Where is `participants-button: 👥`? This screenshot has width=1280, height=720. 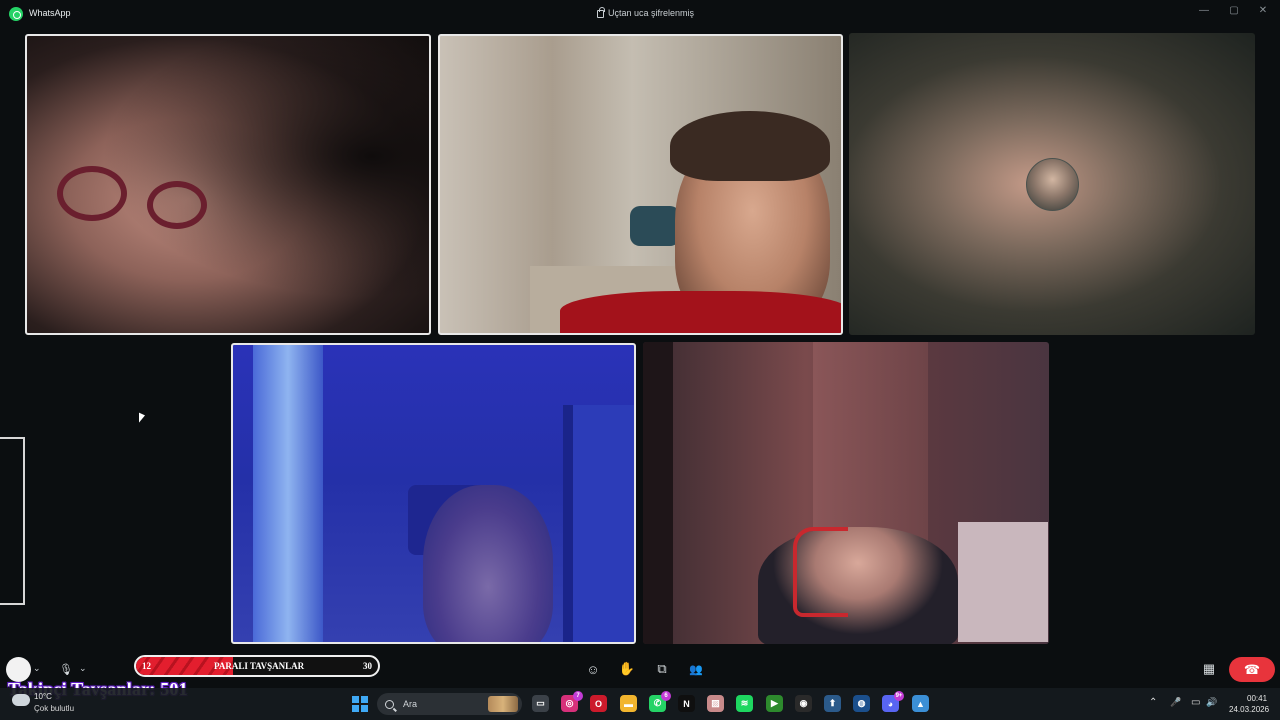
participants-button: 👥 is located at coordinates (696, 669).